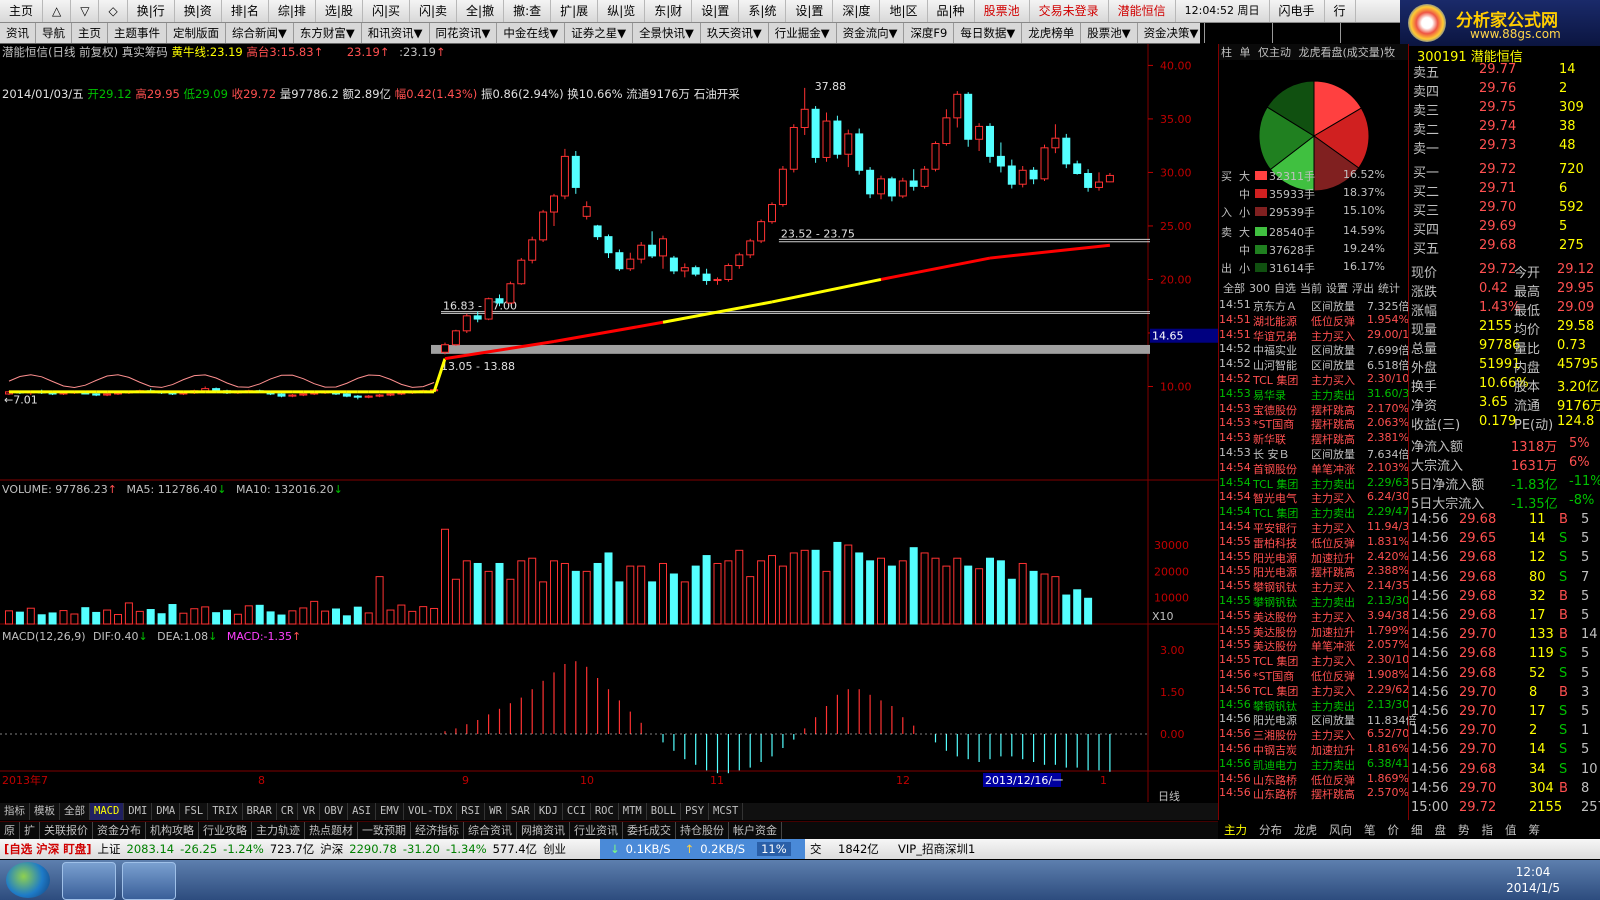  I want to click on sub-menu-item: 同花资讯▼, so click(464, 33).